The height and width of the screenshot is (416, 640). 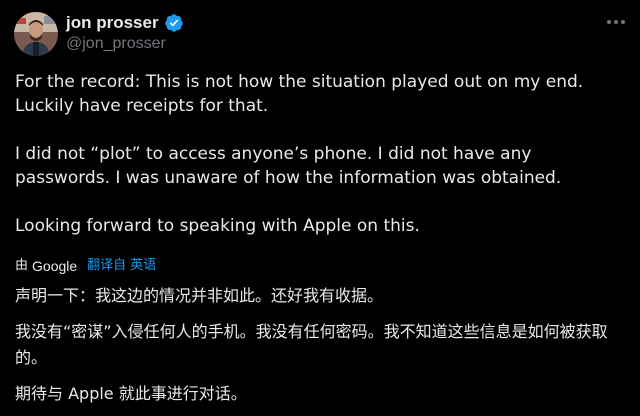 I want to click on avatar-photo, so click(x=36, y=34).